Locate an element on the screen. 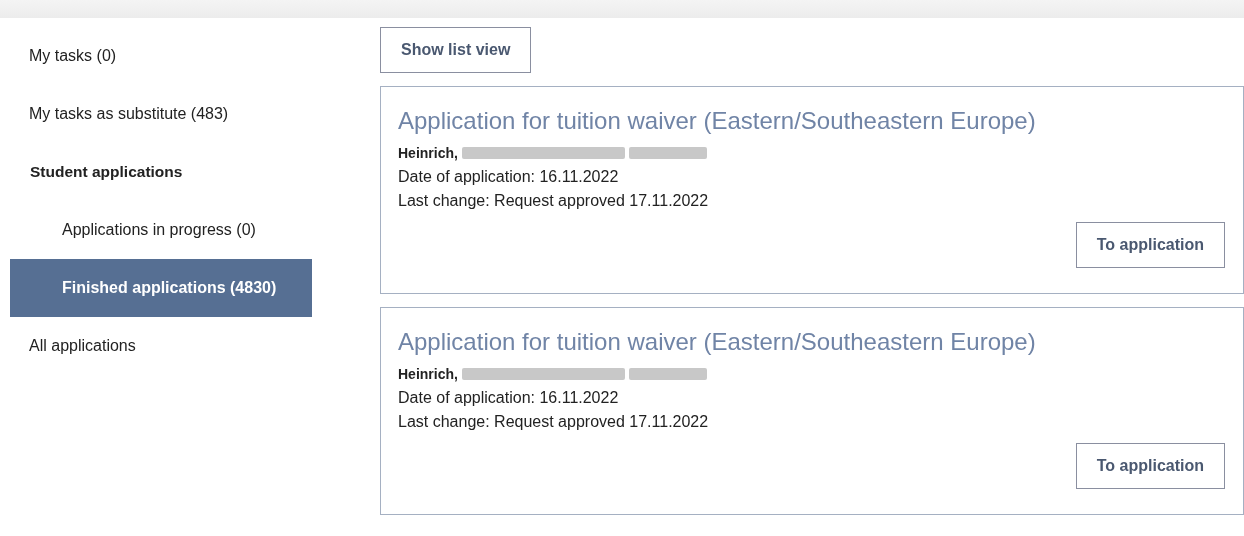 This screenshot has width=1244, height=536. sidebar-item: My tasks as substitute (483) is located at coordinates (161, 114).